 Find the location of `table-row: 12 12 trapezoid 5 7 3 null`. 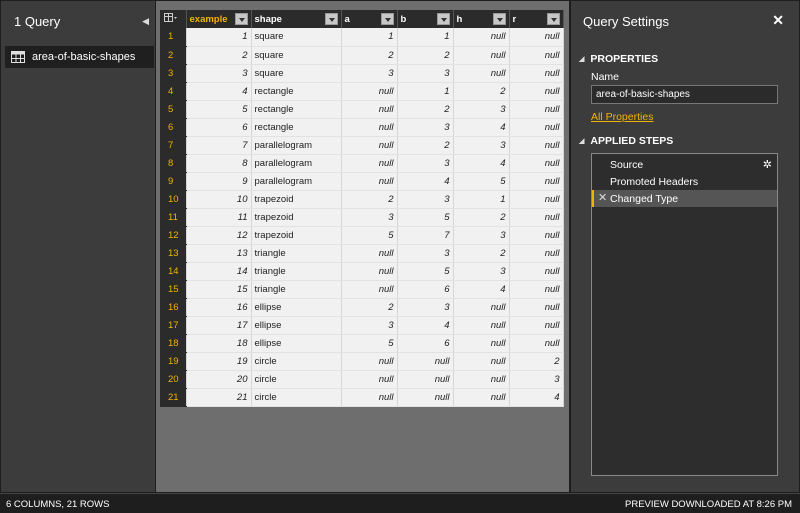

table-row: 12 12 trapezoid 5 7 3 null is located at coordinates (362, 235).